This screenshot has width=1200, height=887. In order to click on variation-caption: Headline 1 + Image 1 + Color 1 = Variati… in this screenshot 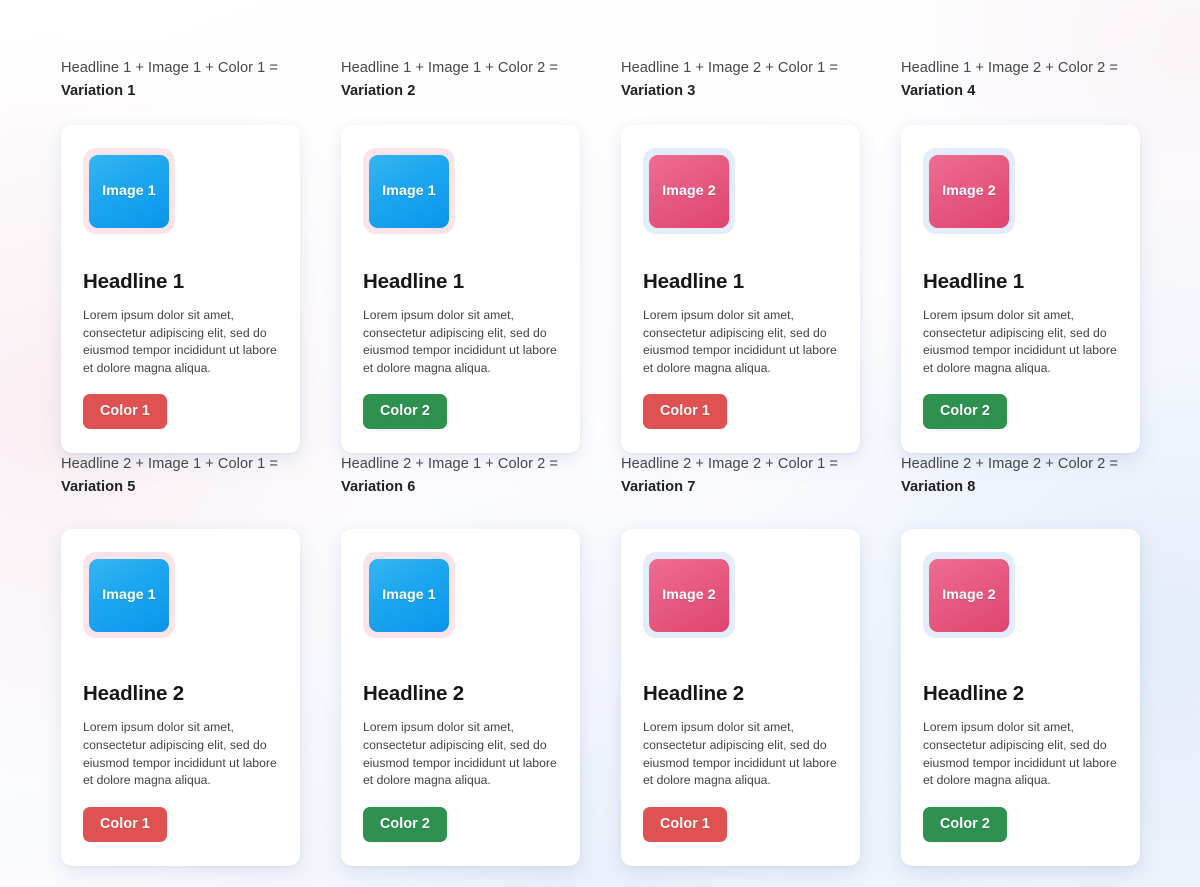, I will do `click(180, 80)`.